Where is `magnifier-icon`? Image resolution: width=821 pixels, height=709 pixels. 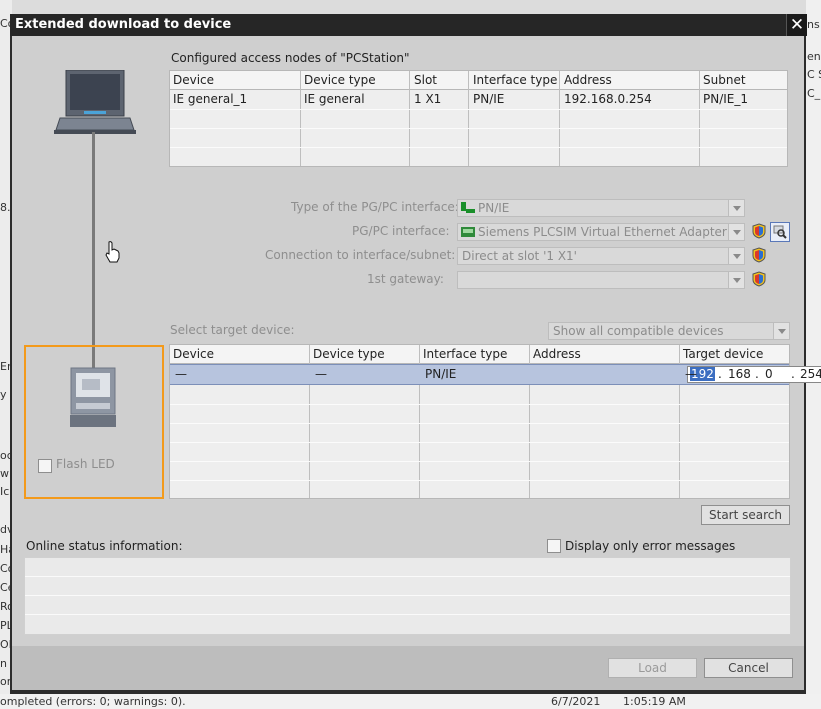
magnifier-icon is located at coordinates (780, 232).